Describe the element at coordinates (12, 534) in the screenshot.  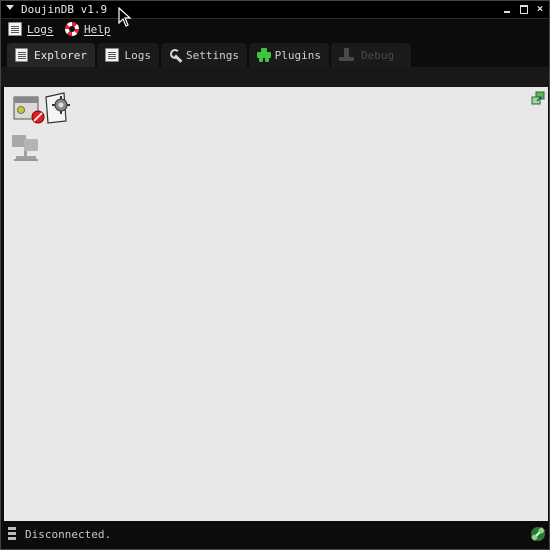
I see `server-icon` at that location.